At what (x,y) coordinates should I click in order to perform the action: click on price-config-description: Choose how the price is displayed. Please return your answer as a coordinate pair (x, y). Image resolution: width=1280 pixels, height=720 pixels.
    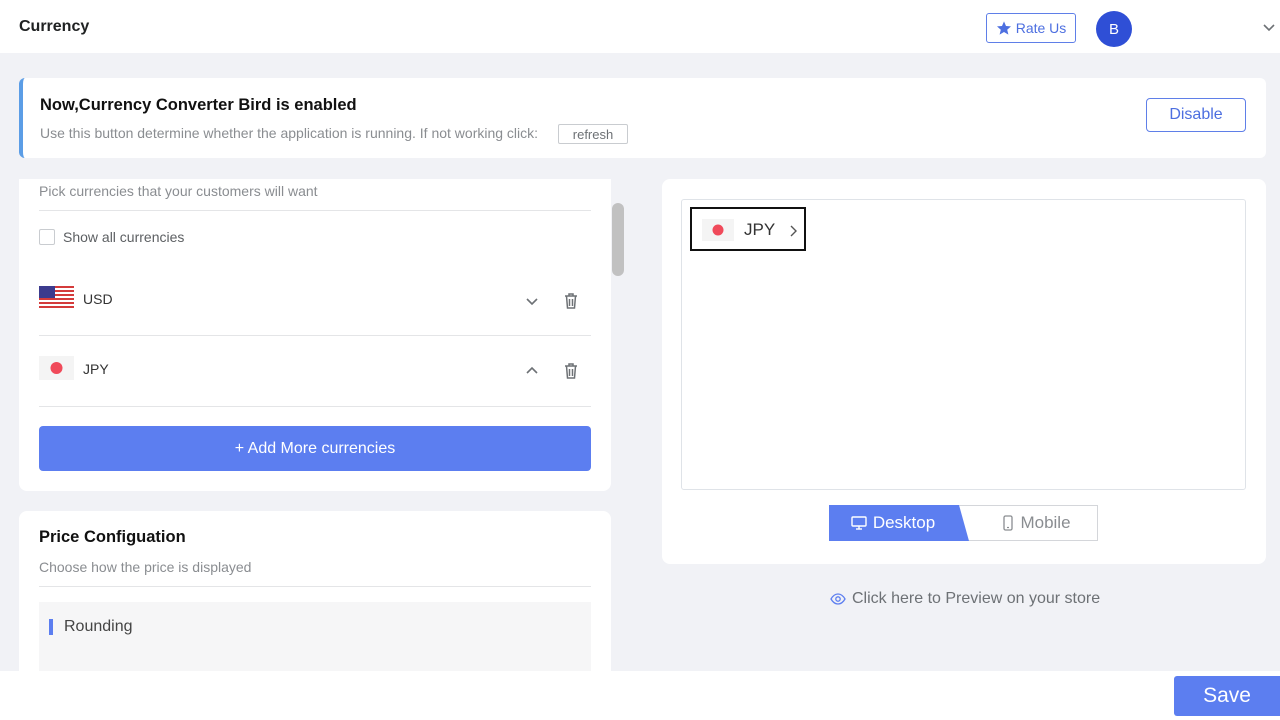
    Looking at the image, I should click on (145, 567).